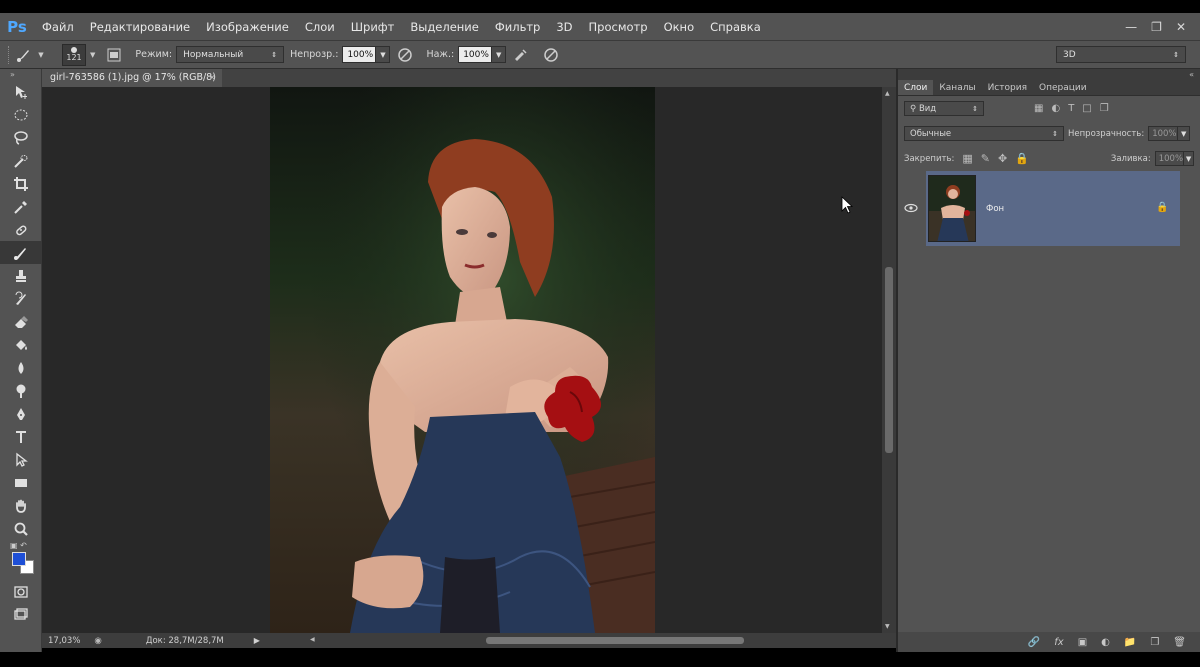 This screenshot has height=667, width=1200. What do you see at coordinates (21, 459) in the screenshot?
I see `path-selection-tool-icon` at bounding box center [21, 459].